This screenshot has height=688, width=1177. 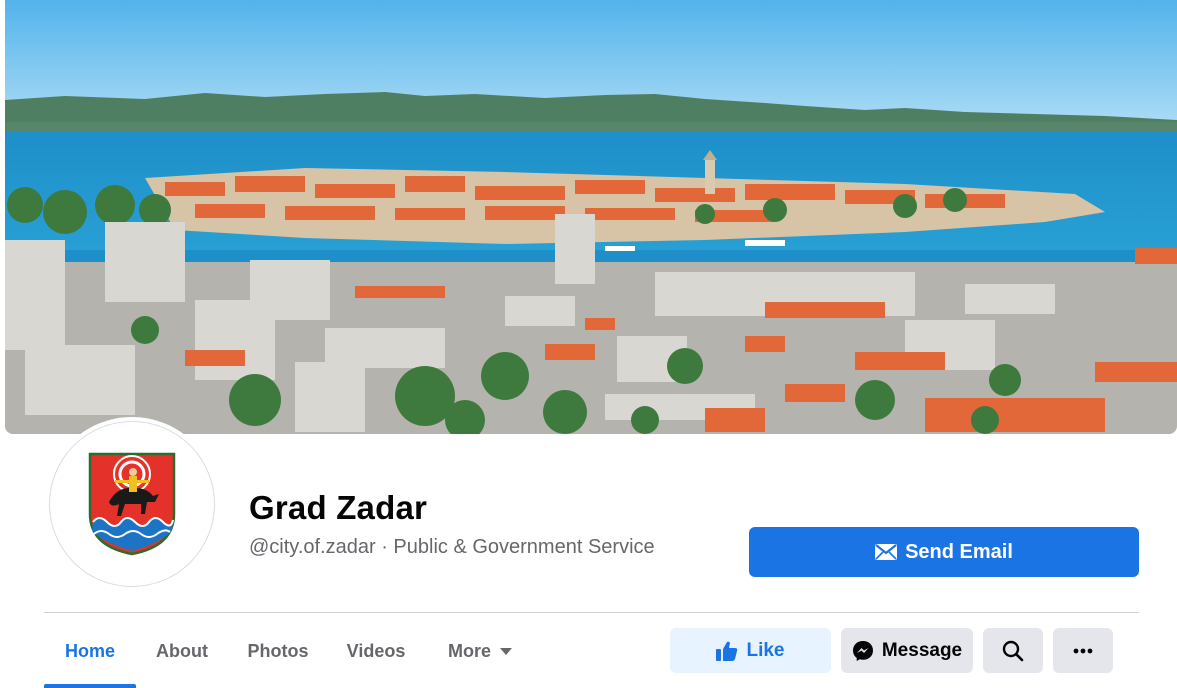 I want to click on tab-about: About, so click(x=182, y=651).